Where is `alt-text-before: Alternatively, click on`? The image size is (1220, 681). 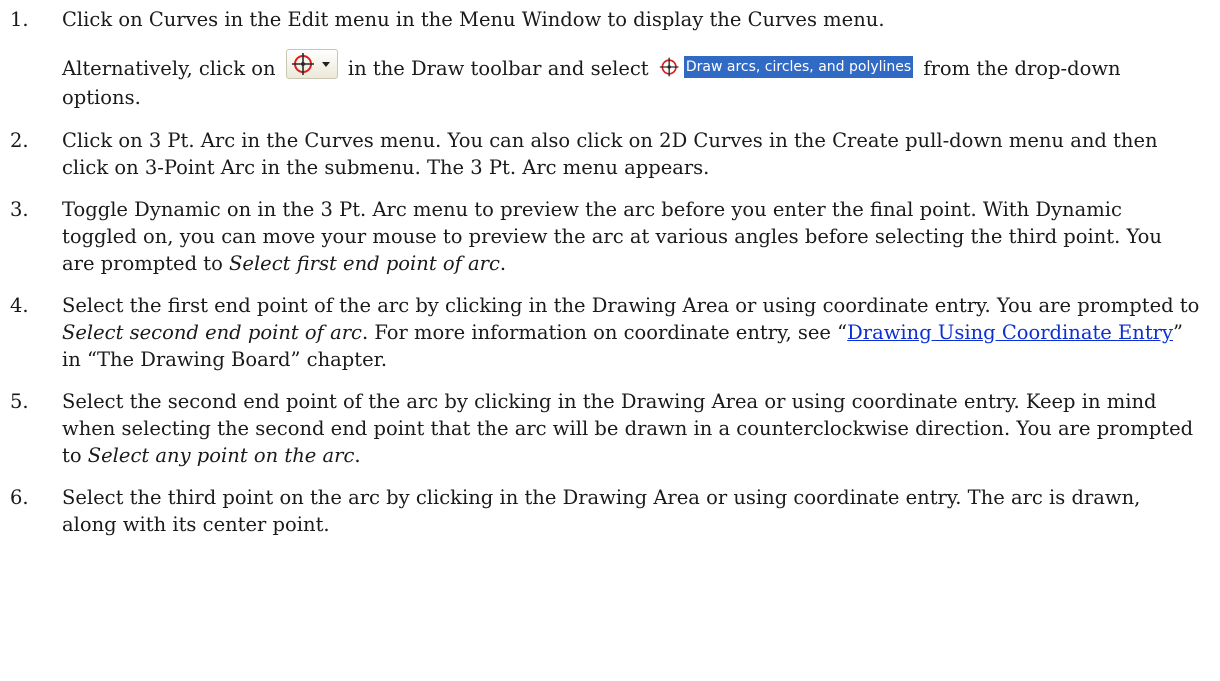
alt-text-before: Alternatively, click on is located at coordinates (172, 68).